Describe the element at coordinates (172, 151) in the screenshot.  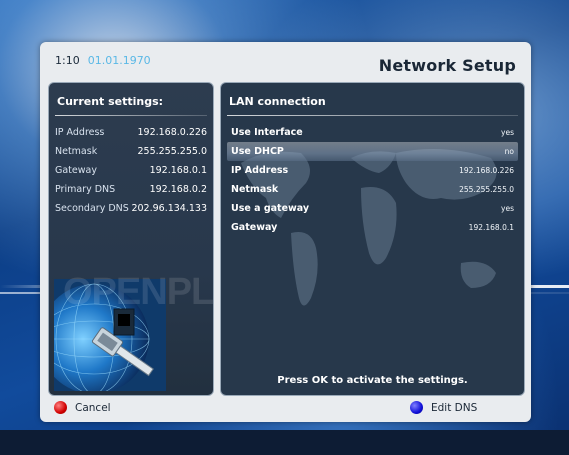
I see `setting-value: 255.255.255.0` at that location.